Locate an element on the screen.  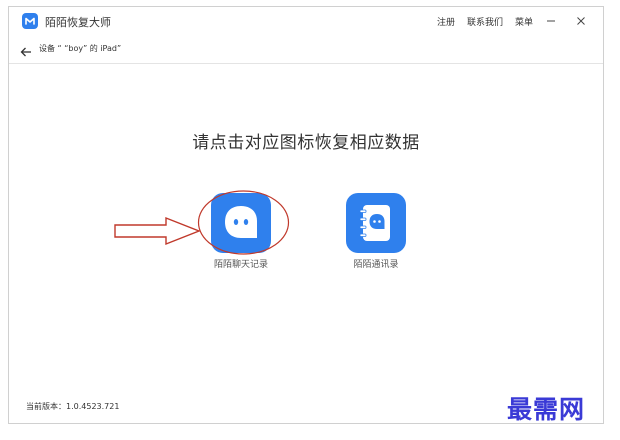
minimize-button is located at coordinates (551, 21).